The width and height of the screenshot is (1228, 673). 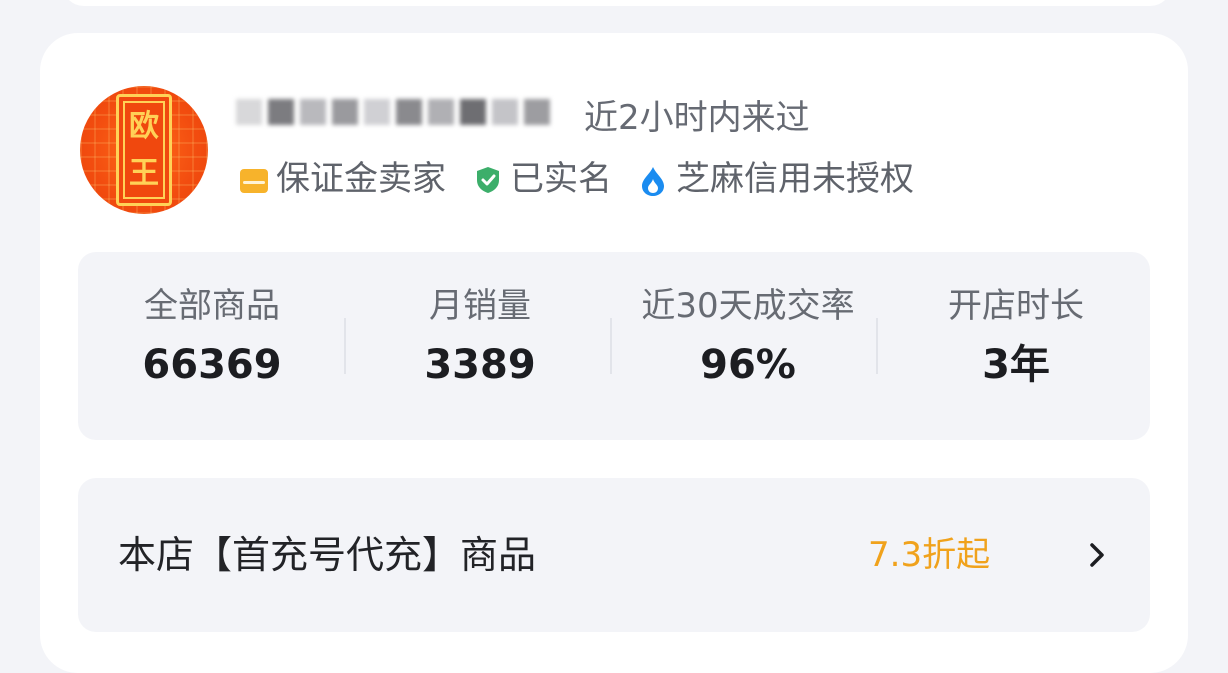 I want to click on stat-all-products: 全部商品 66369, so click(x=212, y=346).